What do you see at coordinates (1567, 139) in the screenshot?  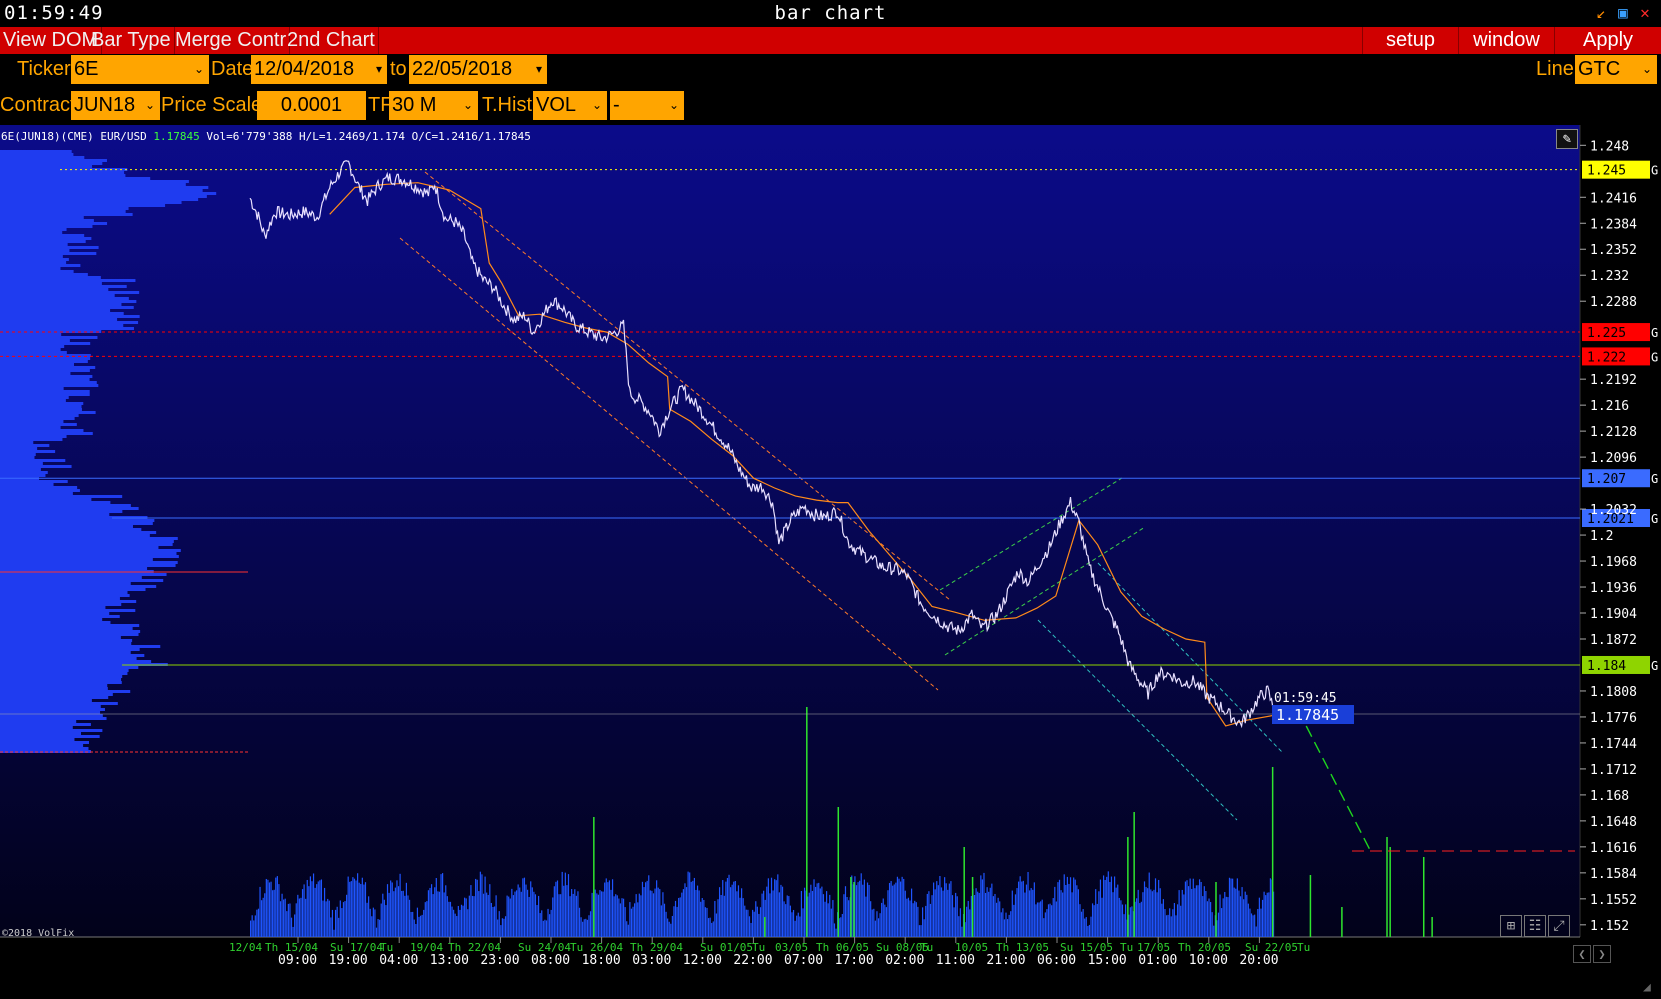 I see `pencil-icon: ✎` at bounding box center [1567, 139].